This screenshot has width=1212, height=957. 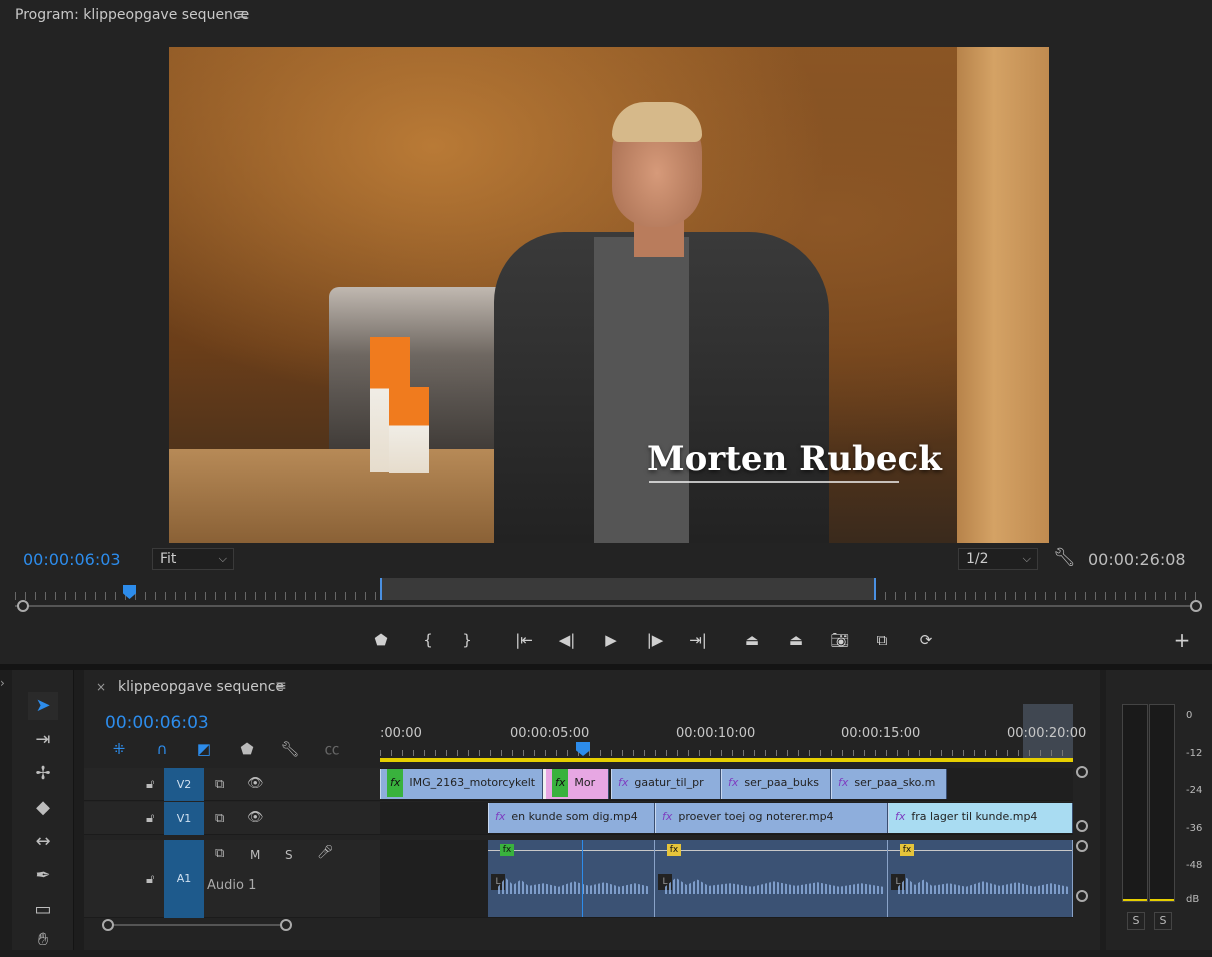 I want to click on lift-button: ⏏, so click(x=752, y=640).